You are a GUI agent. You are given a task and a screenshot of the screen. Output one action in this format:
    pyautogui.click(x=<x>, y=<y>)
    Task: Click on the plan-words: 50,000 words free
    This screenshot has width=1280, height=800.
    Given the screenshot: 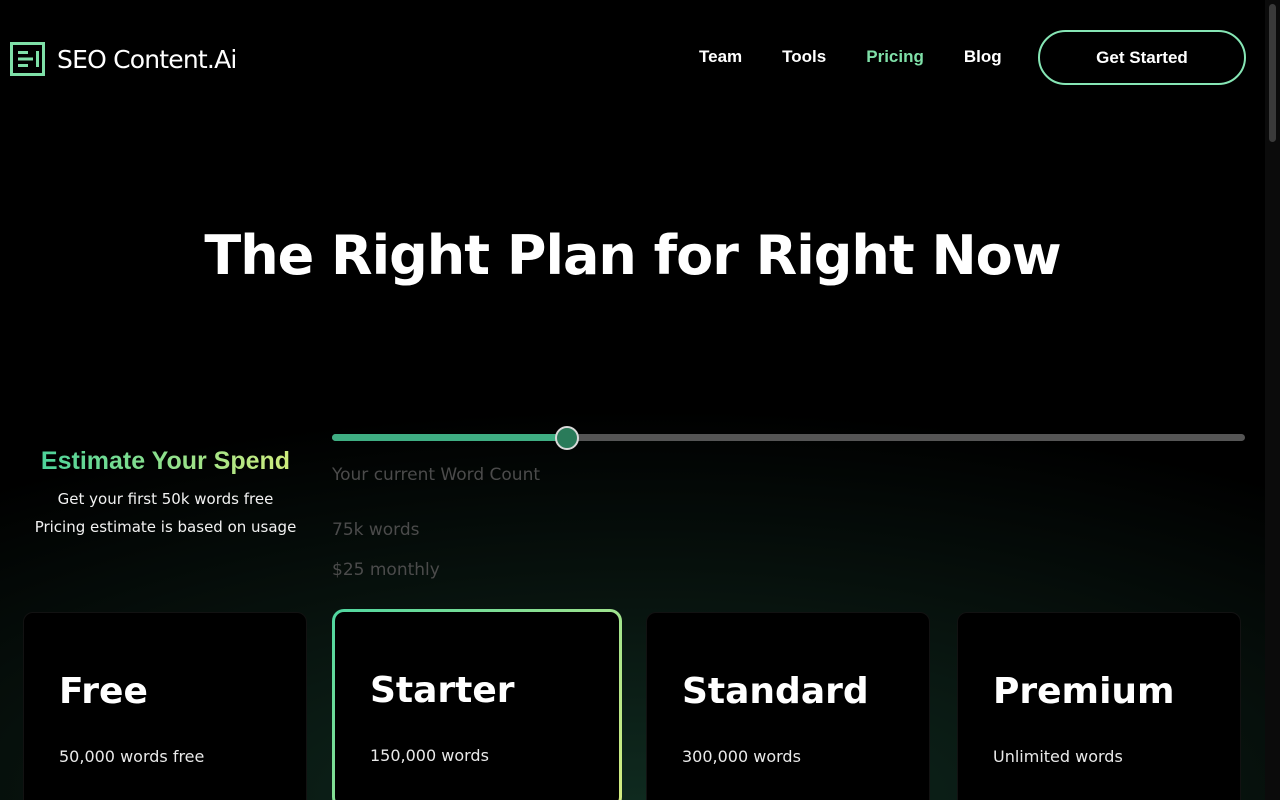 What is the action you would take?
    pyautogui.click(x=132, y=756)
    